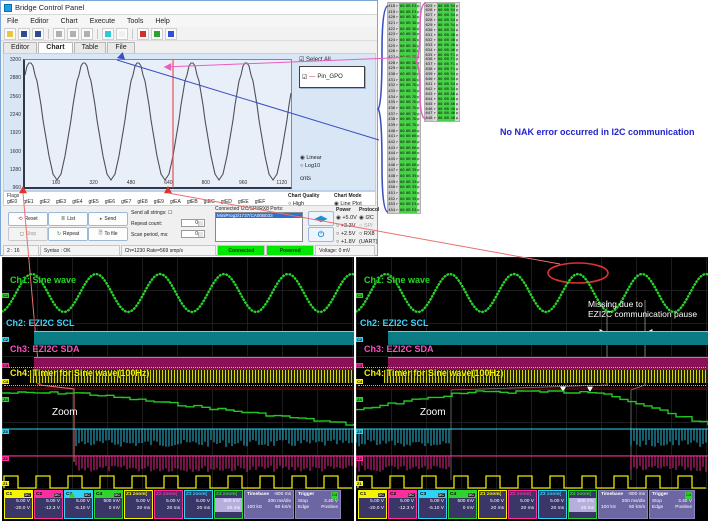 This screenshot has width=708, height=521. What do you see at coordinates (108, 234) in the screenshot?
I see `to-file-button: 🗎 To file` at bounding box center [108, 234].